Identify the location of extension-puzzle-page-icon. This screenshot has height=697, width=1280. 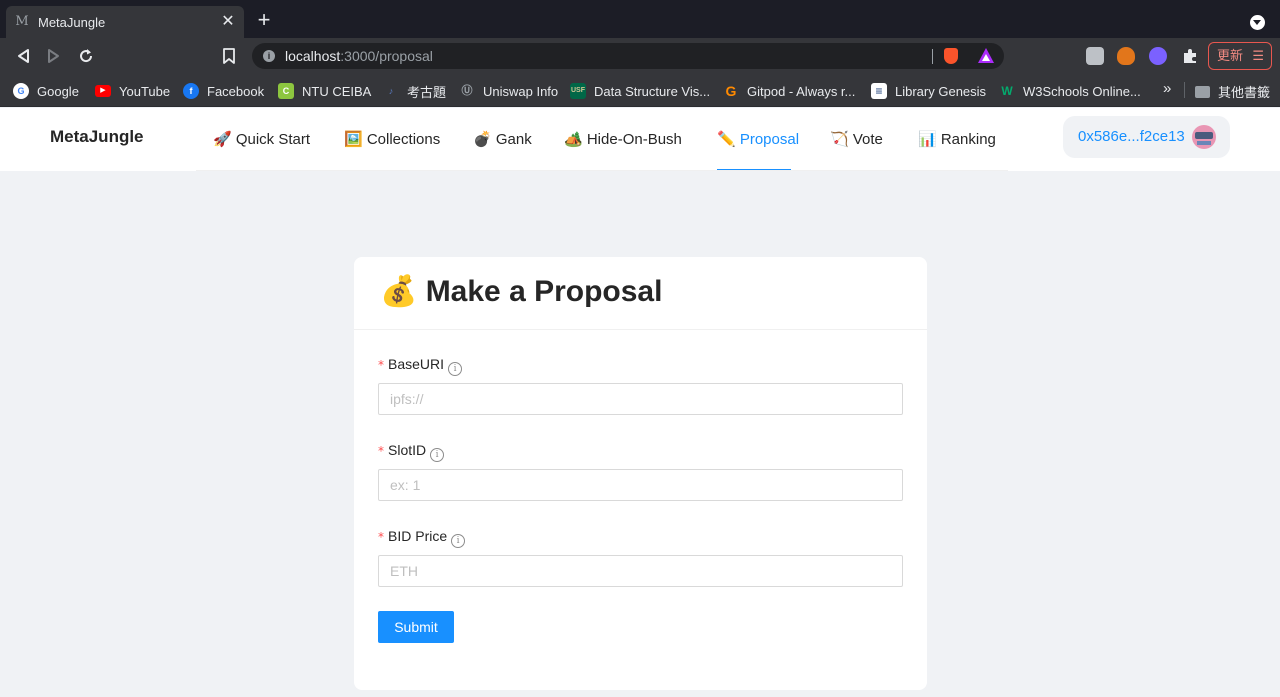
(1095, 56).